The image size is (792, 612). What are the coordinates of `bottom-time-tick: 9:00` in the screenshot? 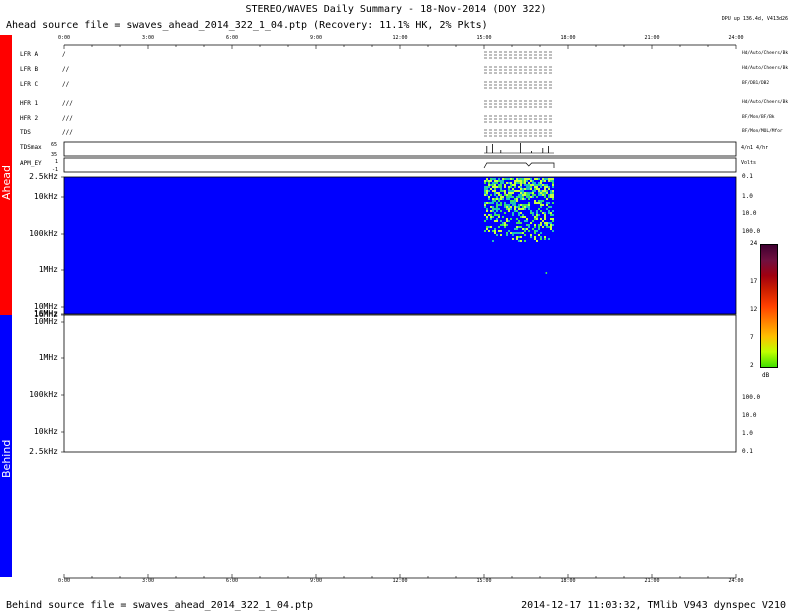 It's located at (316, 581).